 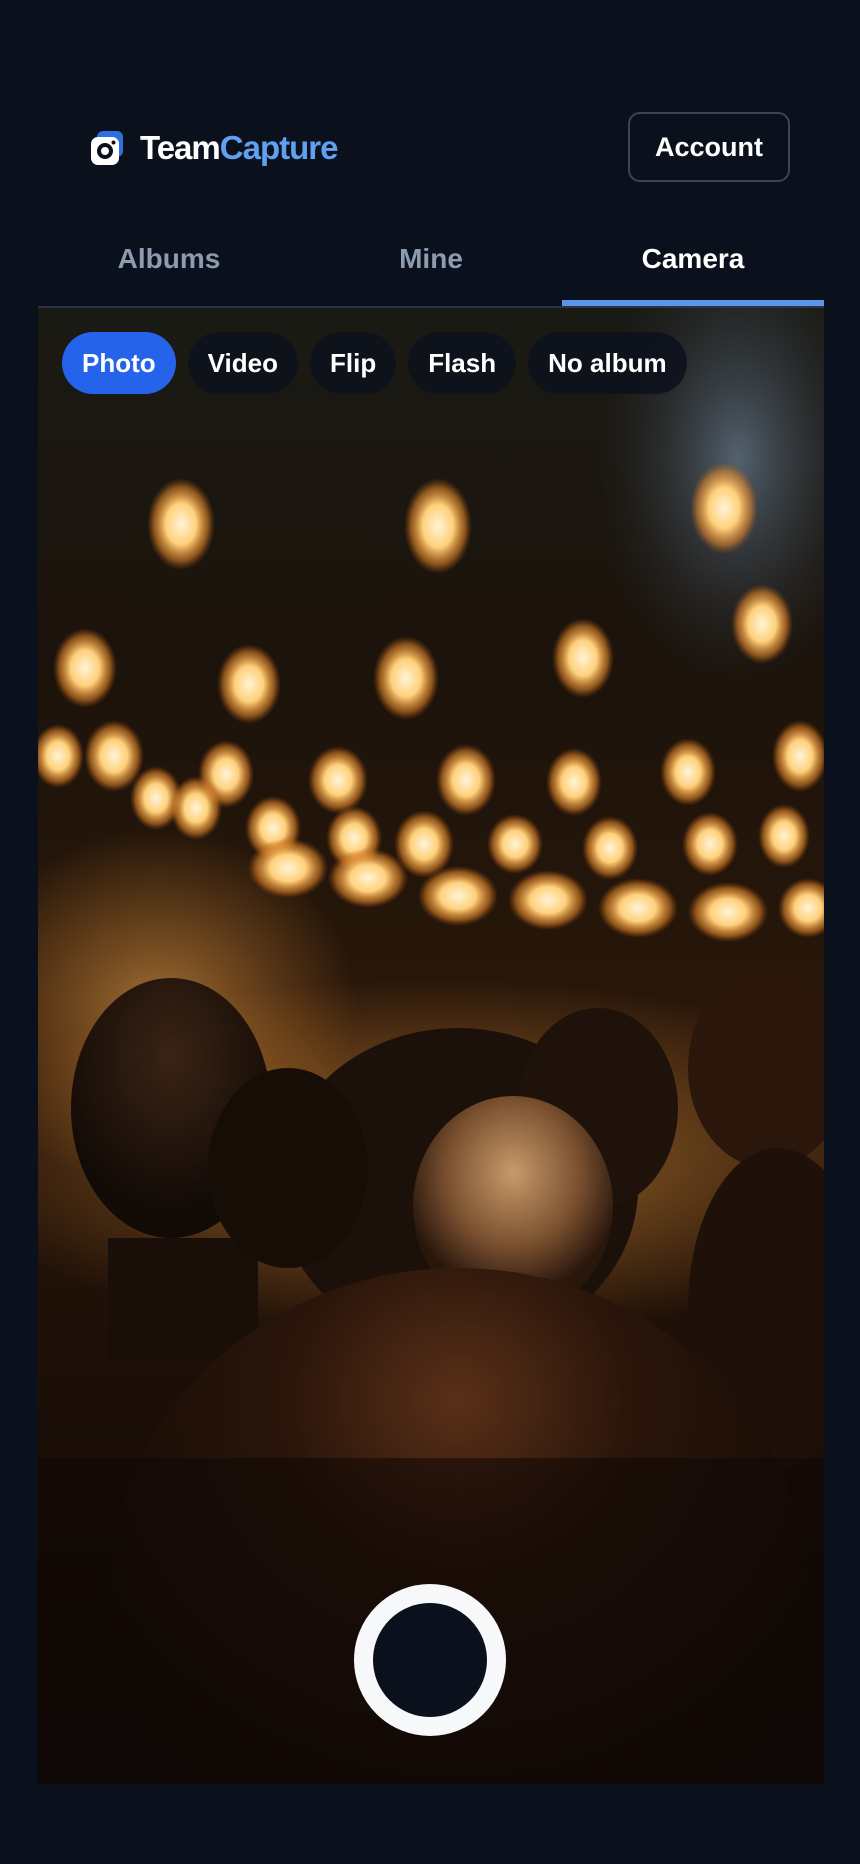 I want to click on capture-mode-chips: Photo Video Flip Flash No album, so click(x=374, y=363).